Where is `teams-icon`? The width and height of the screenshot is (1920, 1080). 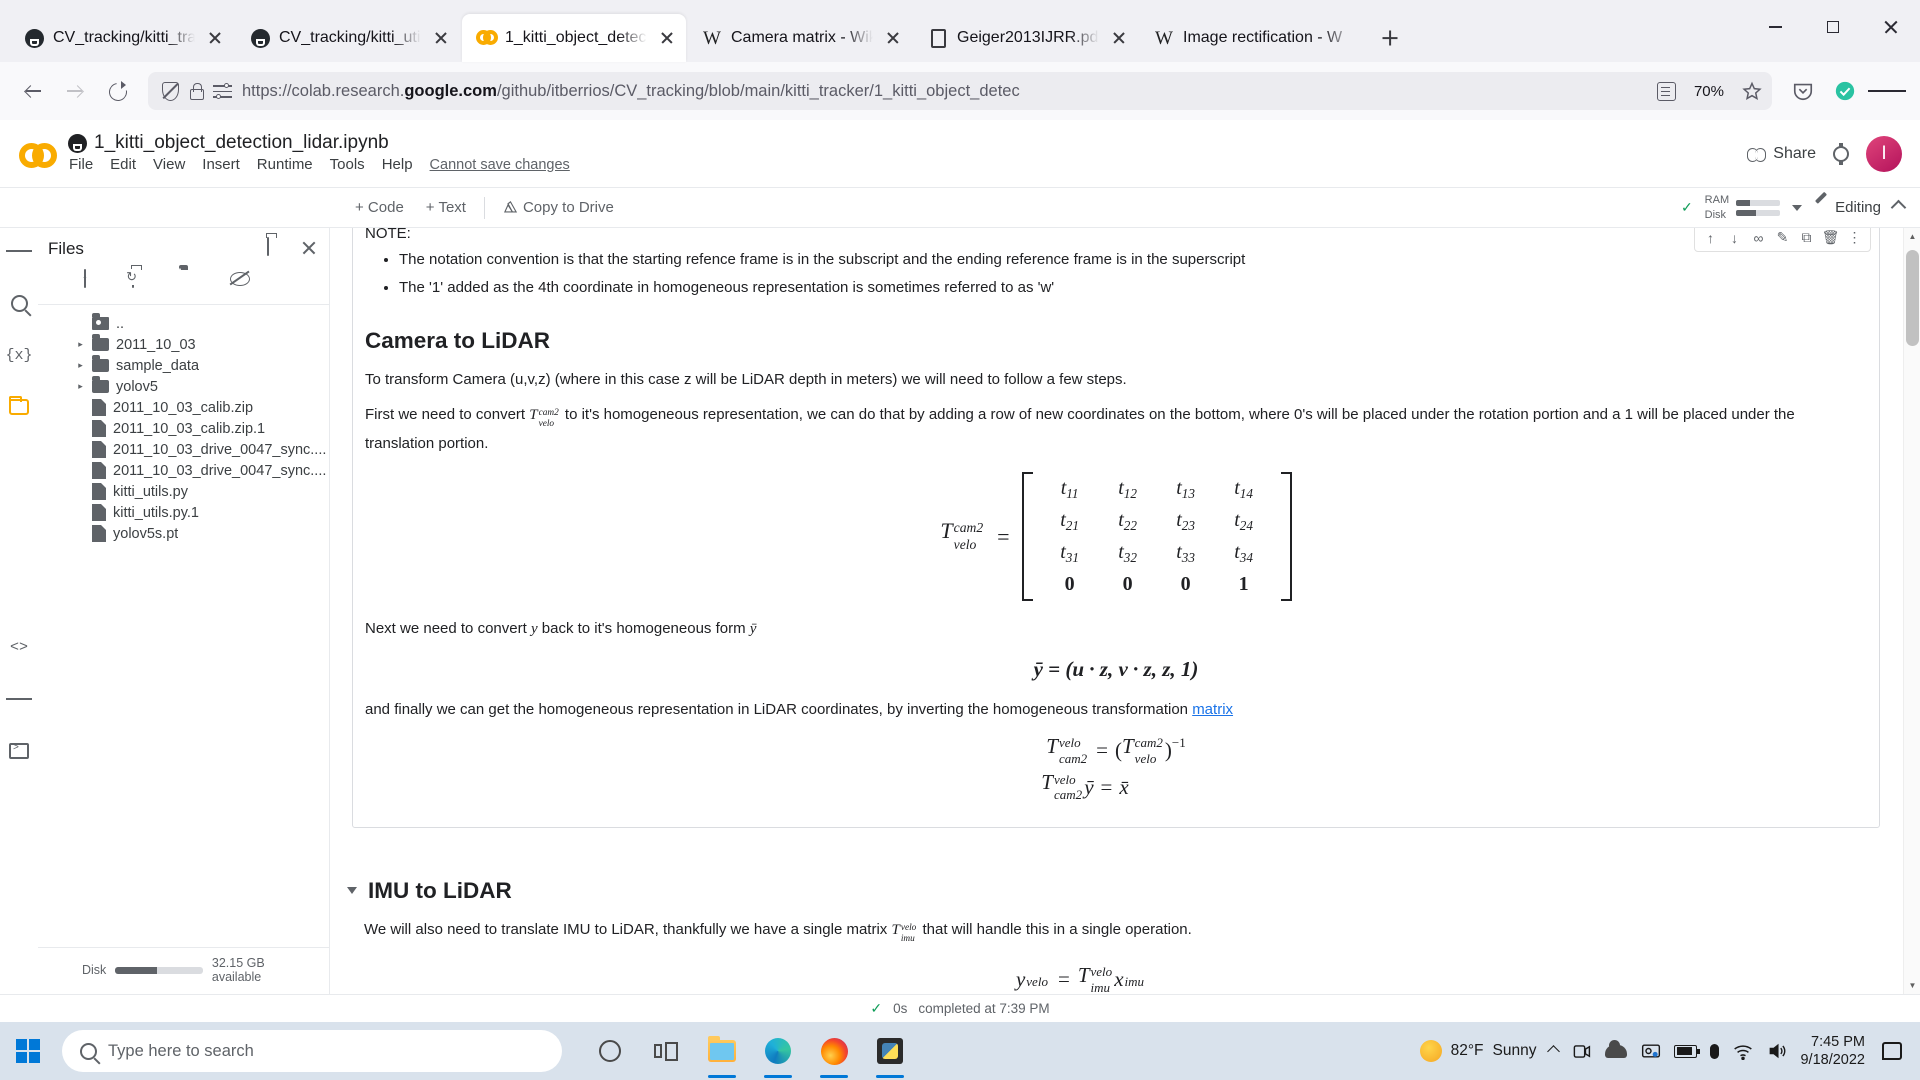 teams-icon is located at coordinates (1581, 1051).